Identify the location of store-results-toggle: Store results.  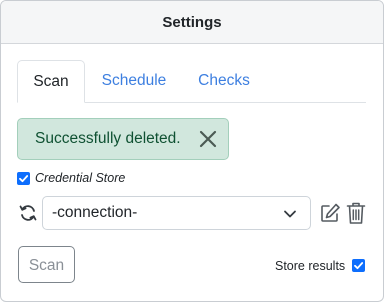
(320, 265).